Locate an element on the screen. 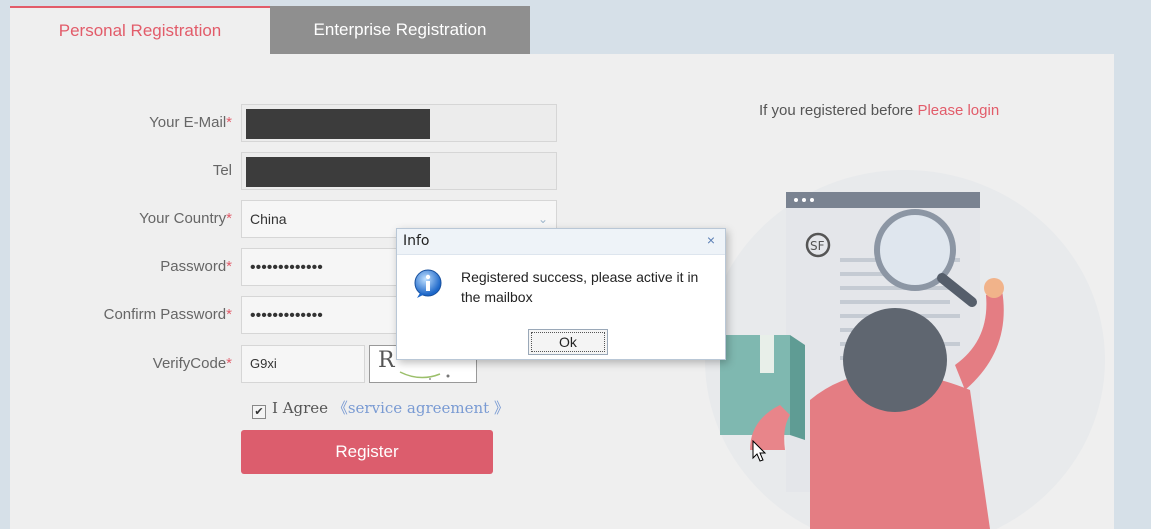  please-login-link: Please login is located at coordinates (958, 110).